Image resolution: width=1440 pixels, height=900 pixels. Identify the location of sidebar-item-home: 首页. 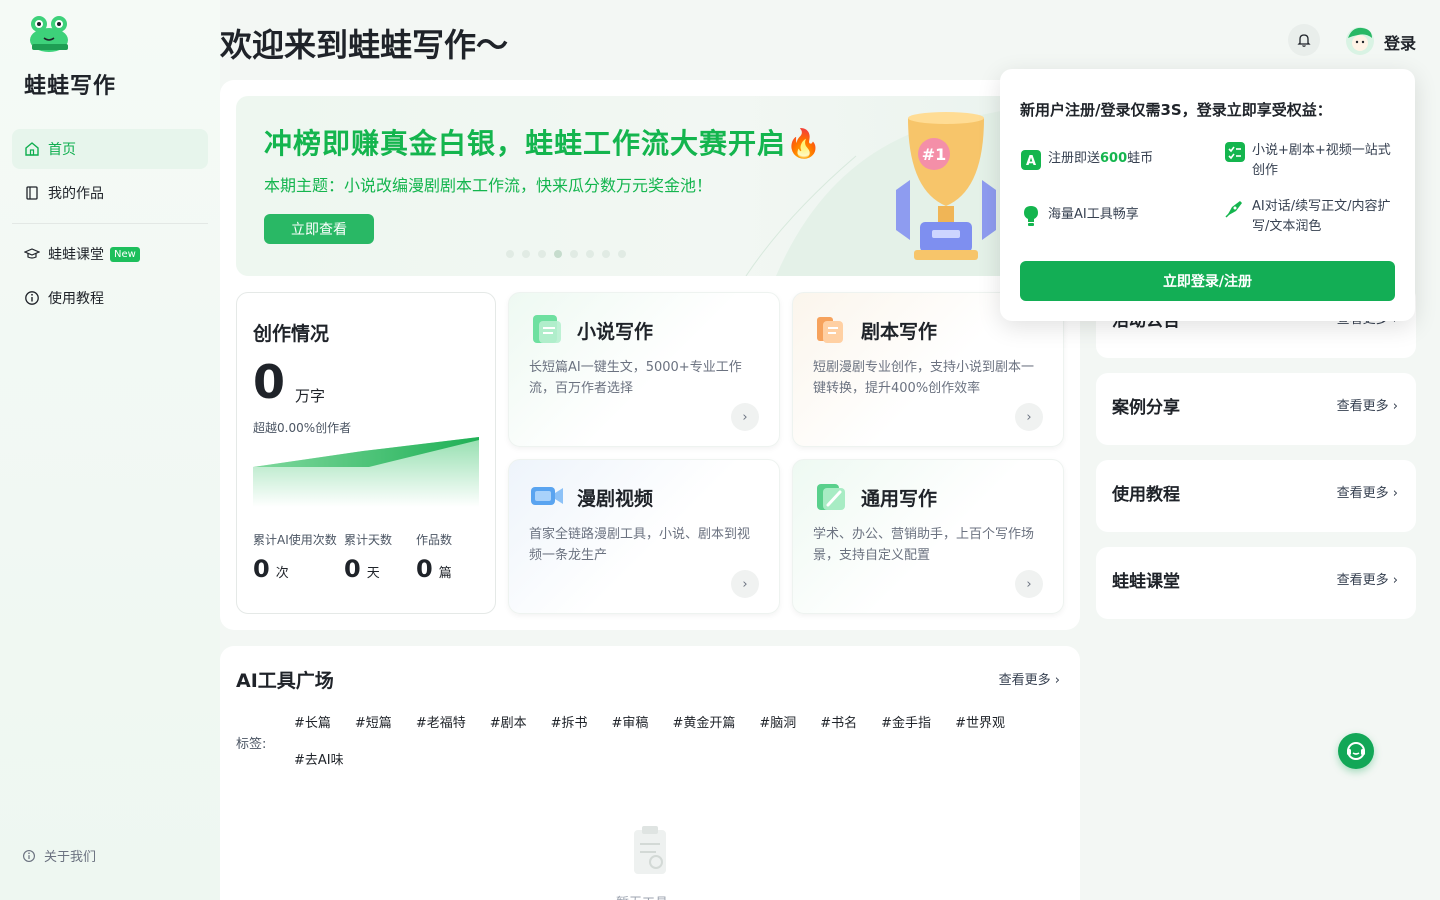
(110, 149).